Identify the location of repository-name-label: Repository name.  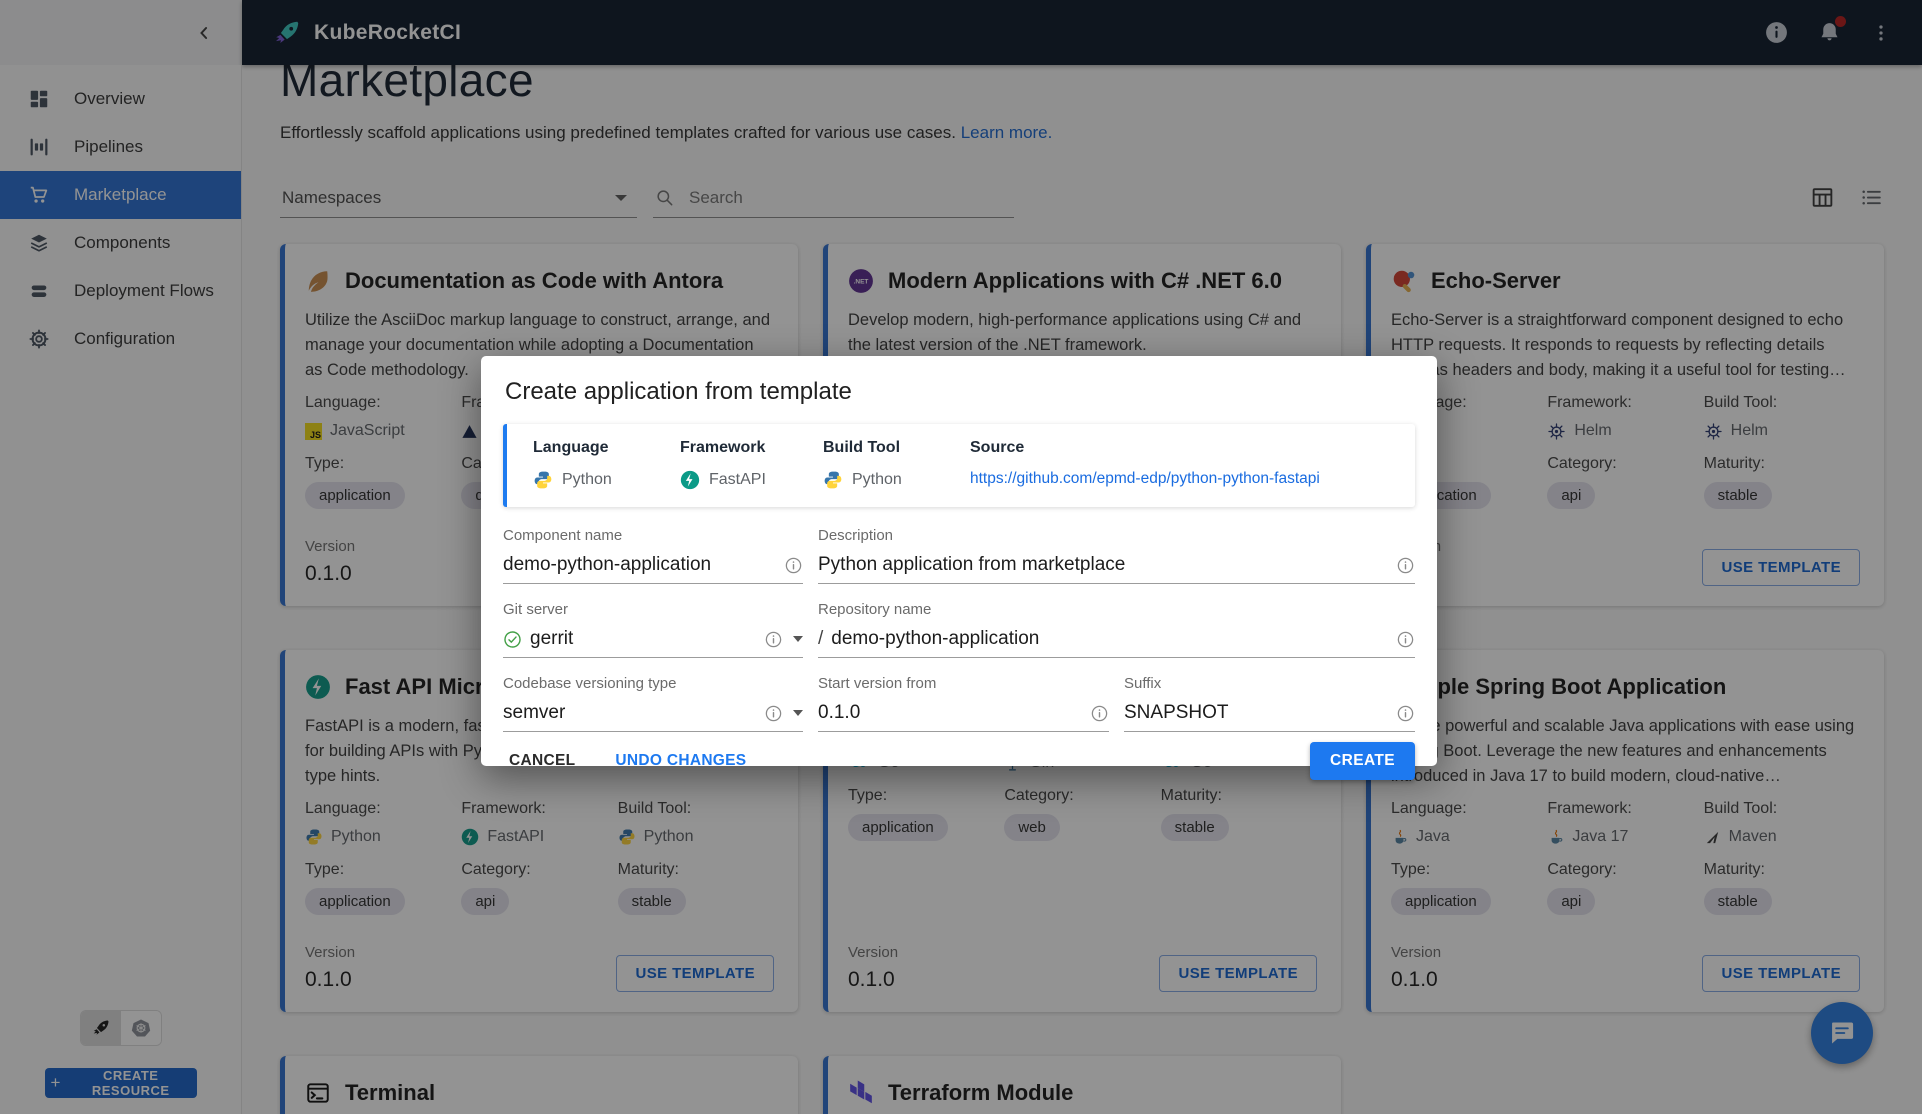
(875, 609).